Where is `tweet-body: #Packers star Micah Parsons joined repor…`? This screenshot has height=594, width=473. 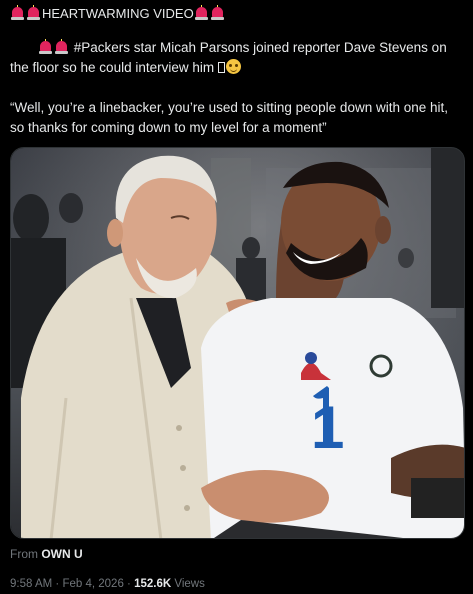
tweet-body: #Packers star Micah Parsons joined repor… is located at coordinates (237, 58).